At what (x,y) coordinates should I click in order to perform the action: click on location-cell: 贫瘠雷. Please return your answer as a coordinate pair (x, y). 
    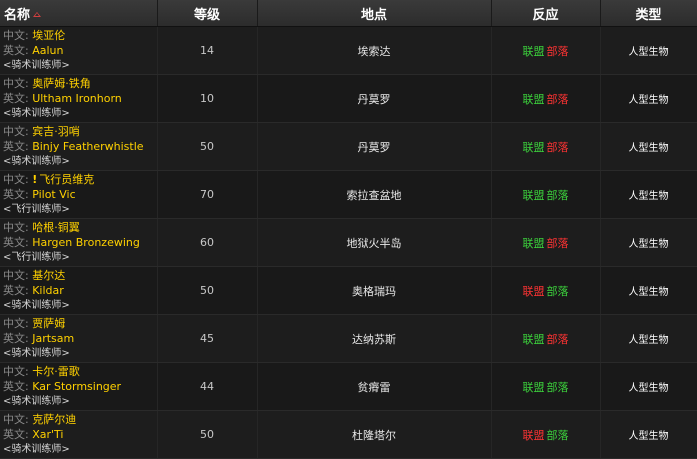
    Looking at the image, I should click on (374, 386).